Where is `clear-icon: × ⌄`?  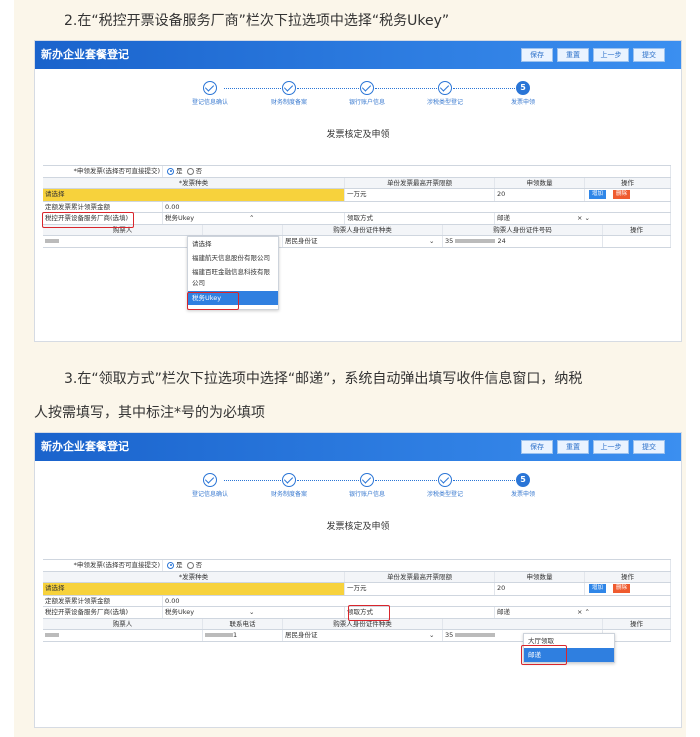
clear-icon: × ⌄ is located at coordinates (583, 218).